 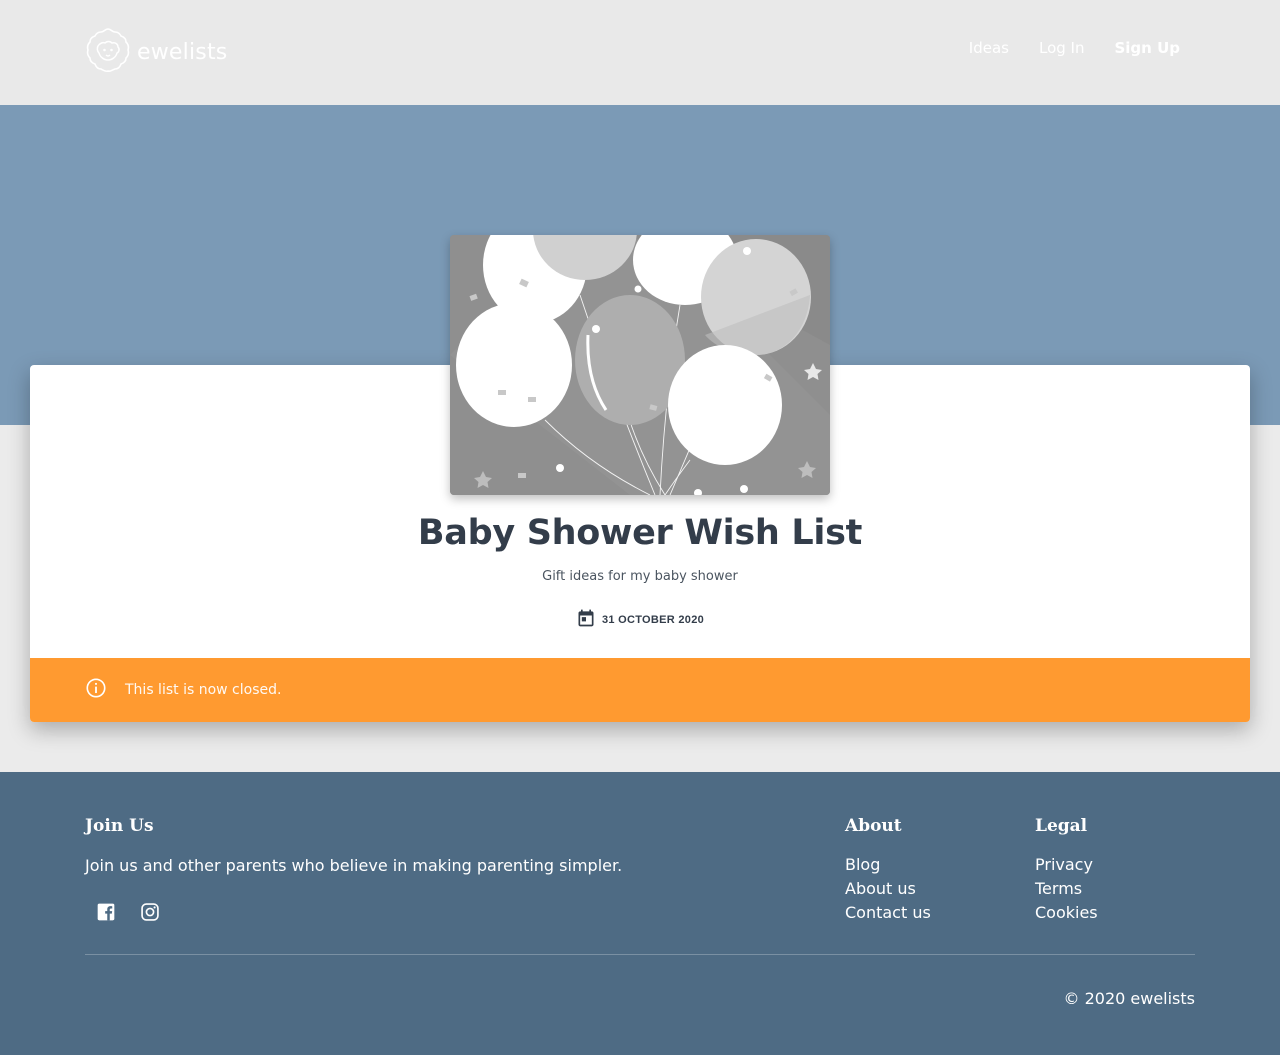 I want to click on notice-text: This list is now closed., so click(x=203, y=690).